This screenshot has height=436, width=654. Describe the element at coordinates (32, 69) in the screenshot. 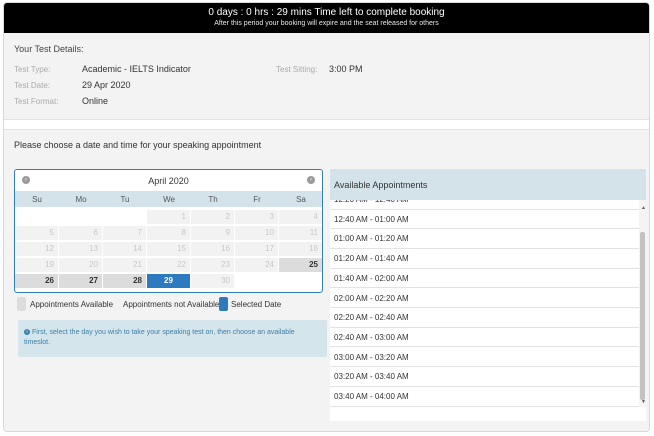

I see `test-type-label: Test Type:` at that location.